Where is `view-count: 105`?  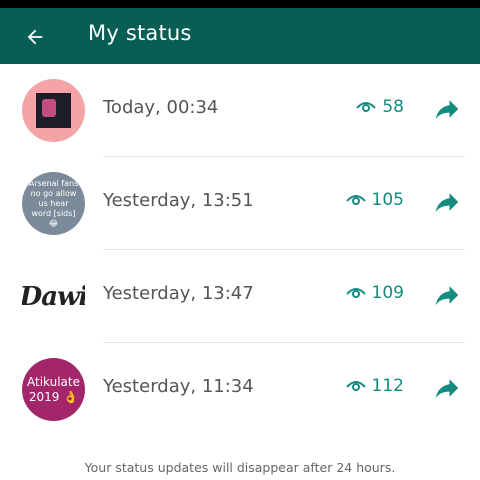 view-count: 105 is located at coordinates (374, 200).